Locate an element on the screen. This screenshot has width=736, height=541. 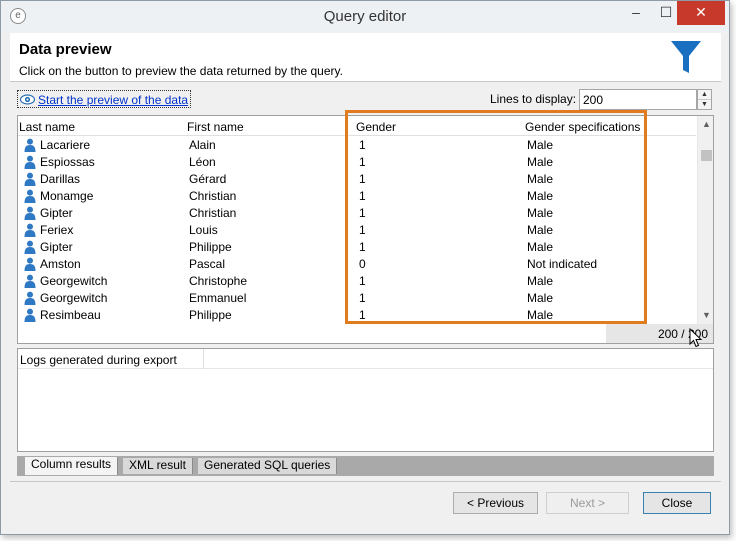
table-row: Georgewitch Emmanuel 1 Male is located at coordinates (357, 298).